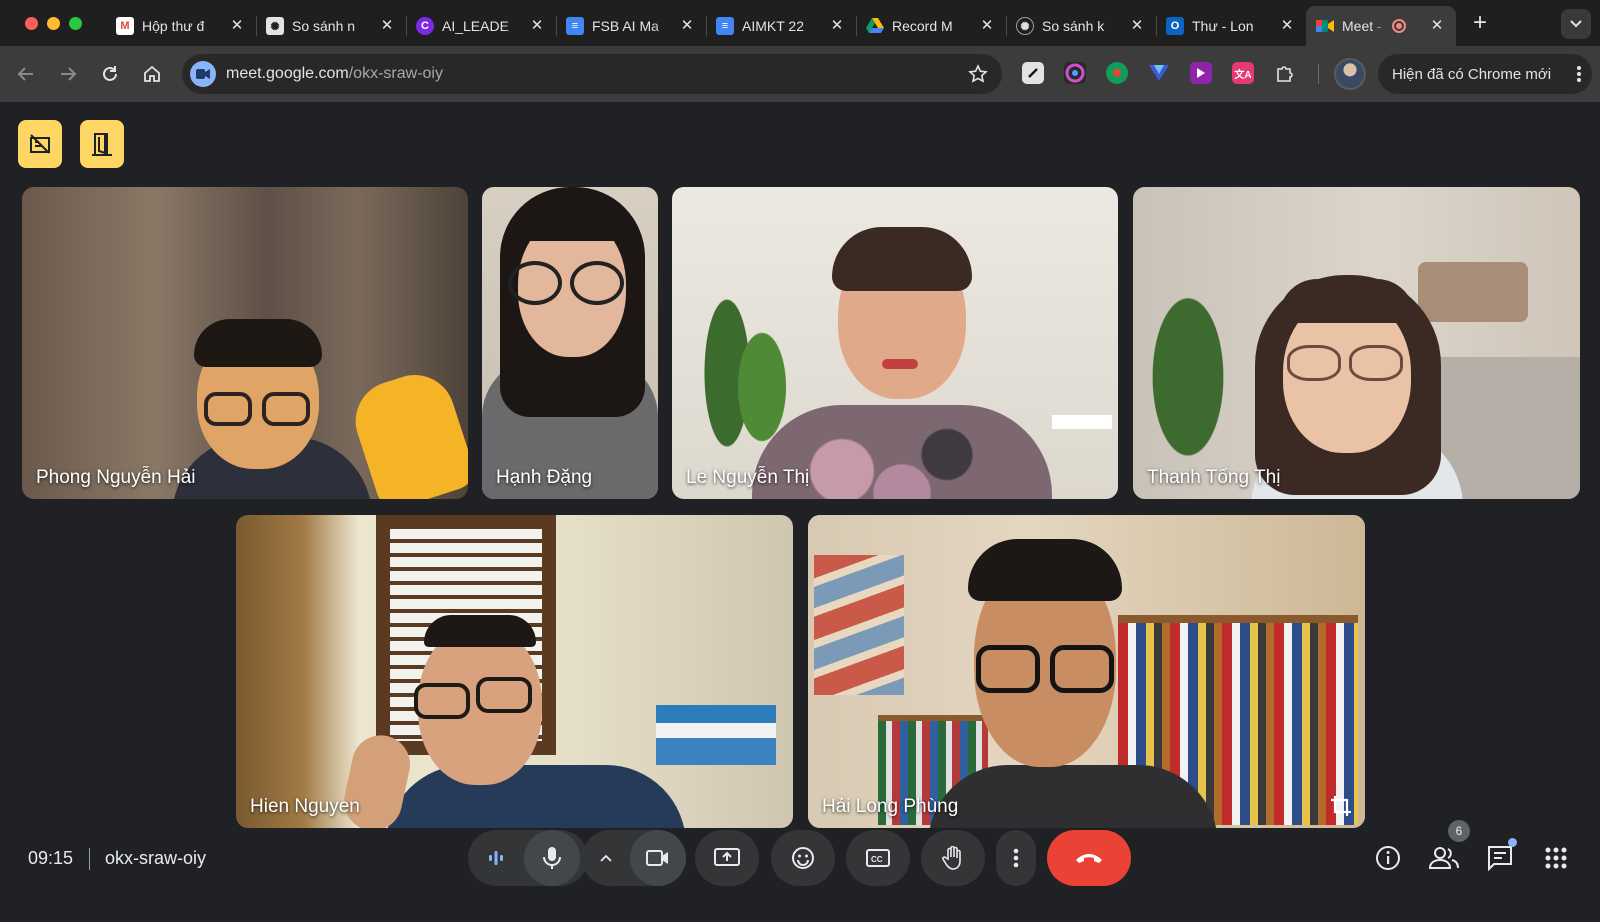  Describe the element at coordinates (1089, 858) in the screenshot. I see `leave-call-button` at that location.